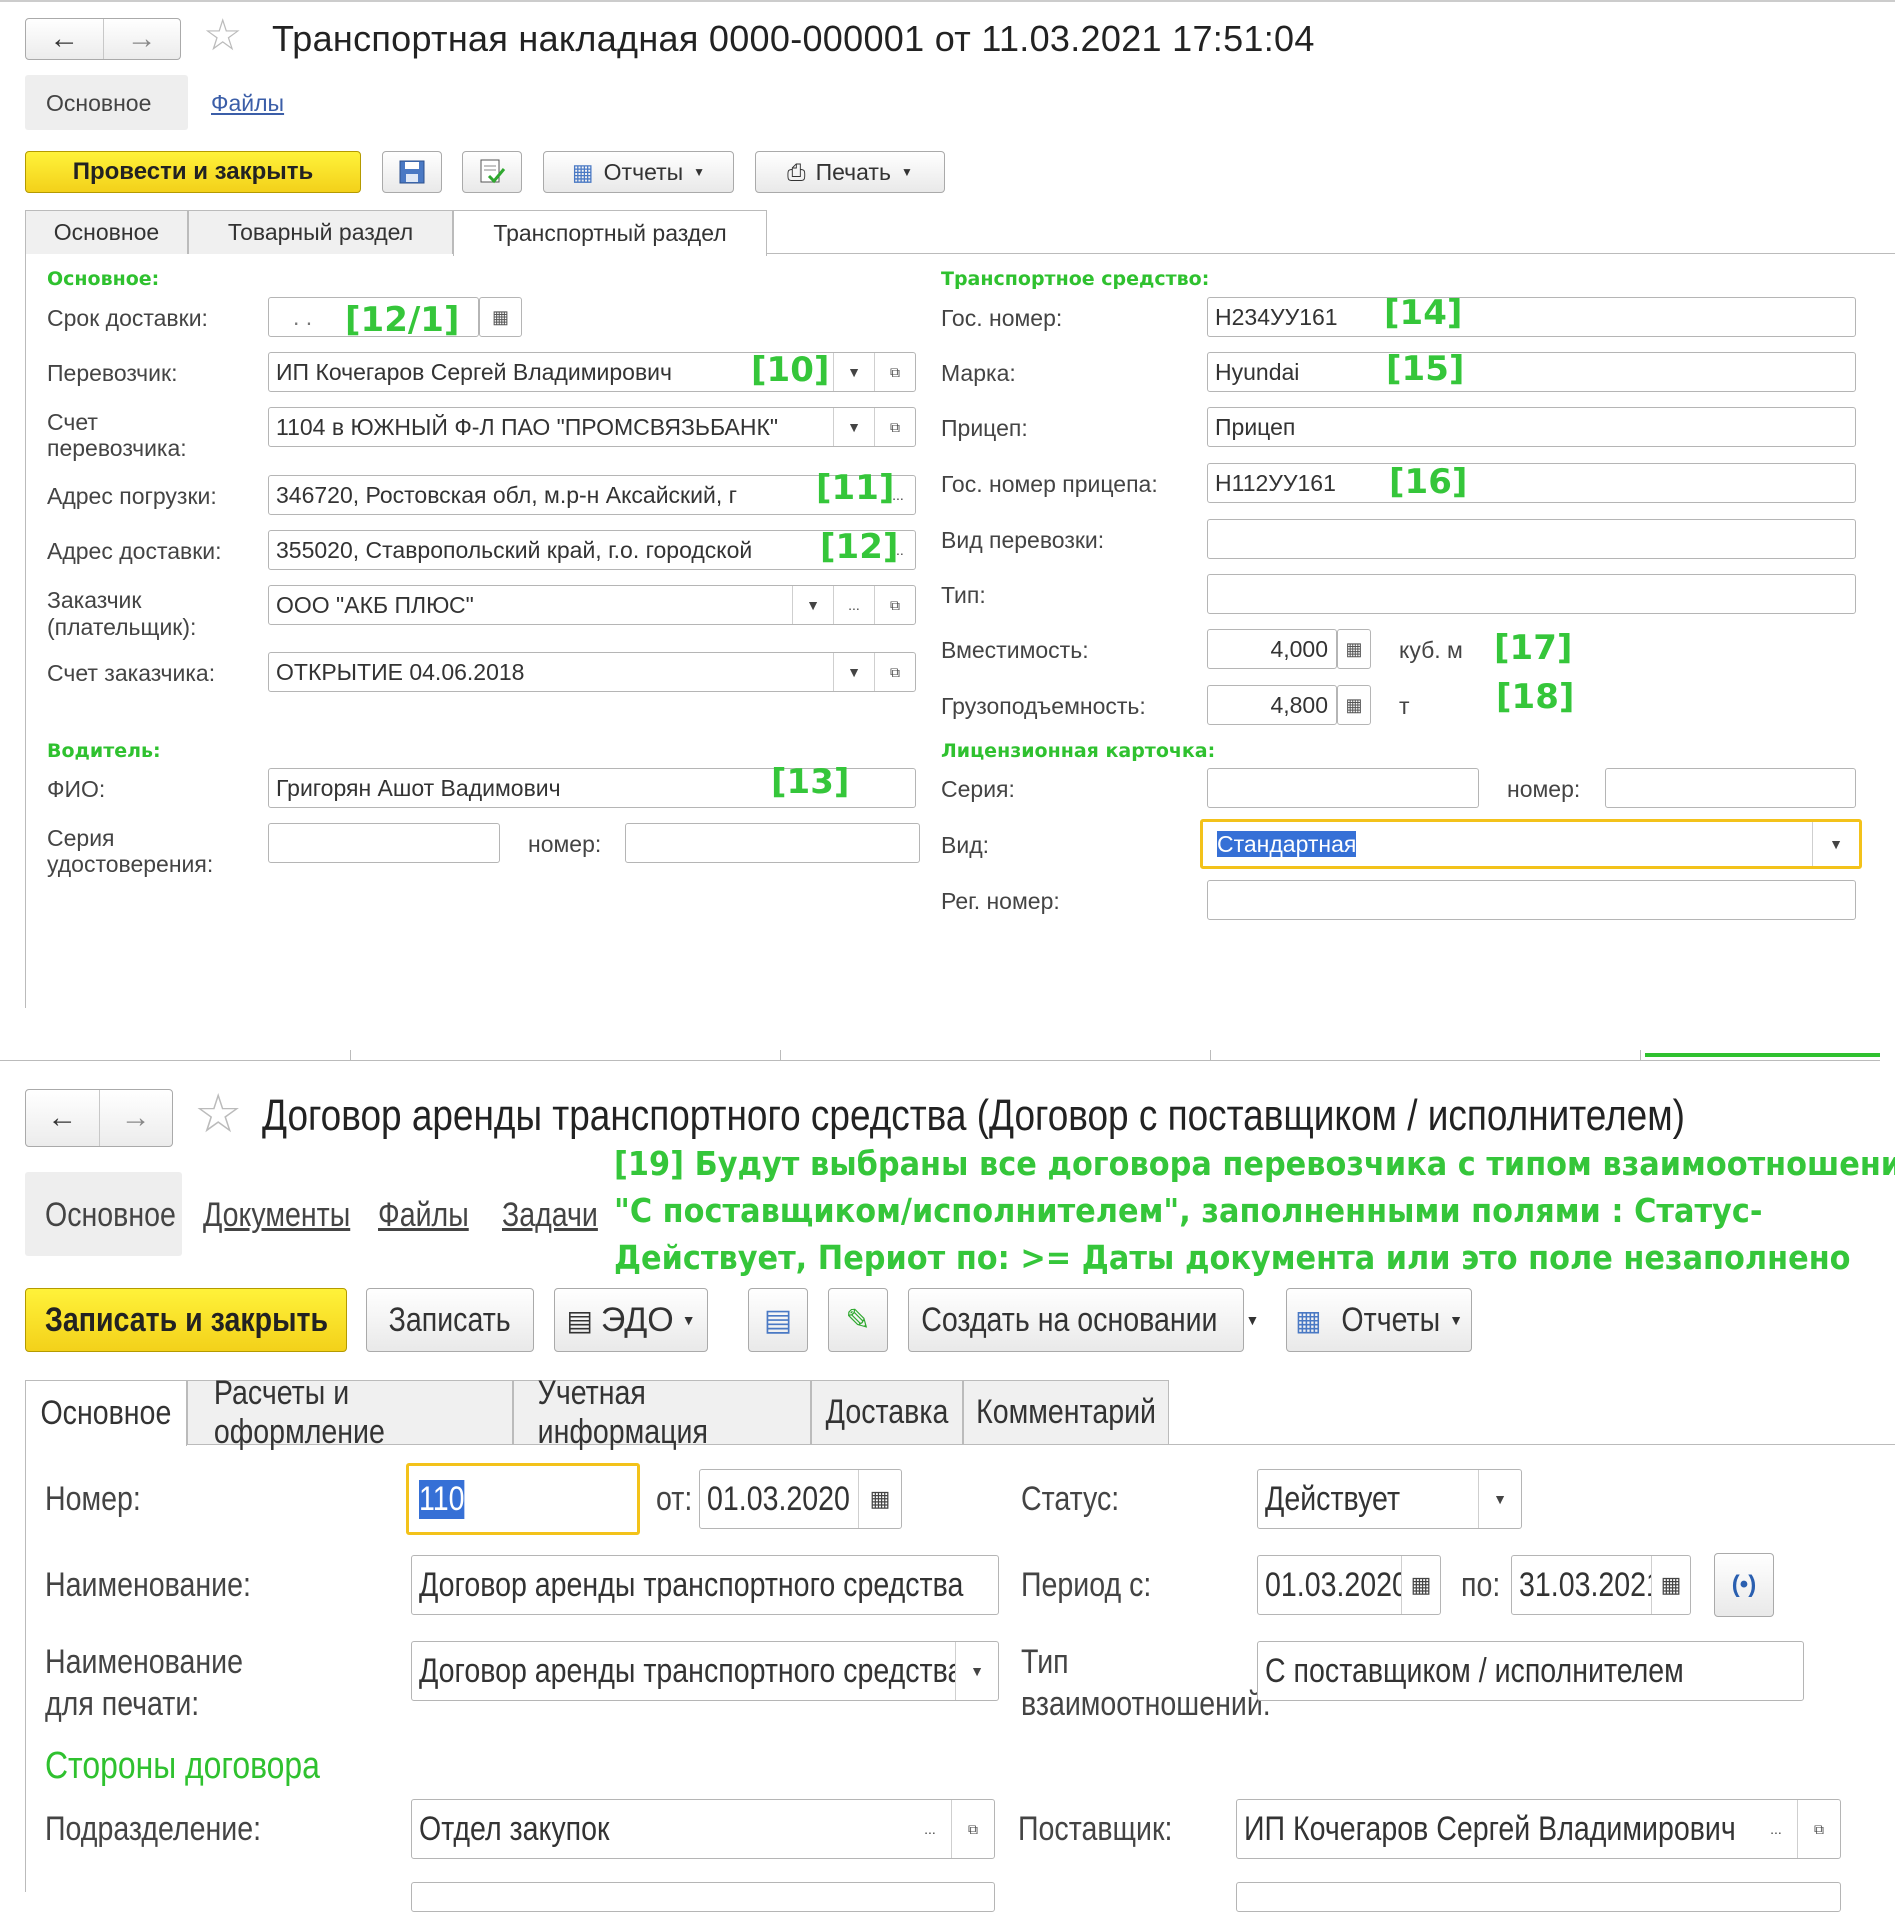 The image size is (1895, 1912). Describe the element at coordinates (790, 370) in the screenshot. I see `annotation-10: [10]` at that location.